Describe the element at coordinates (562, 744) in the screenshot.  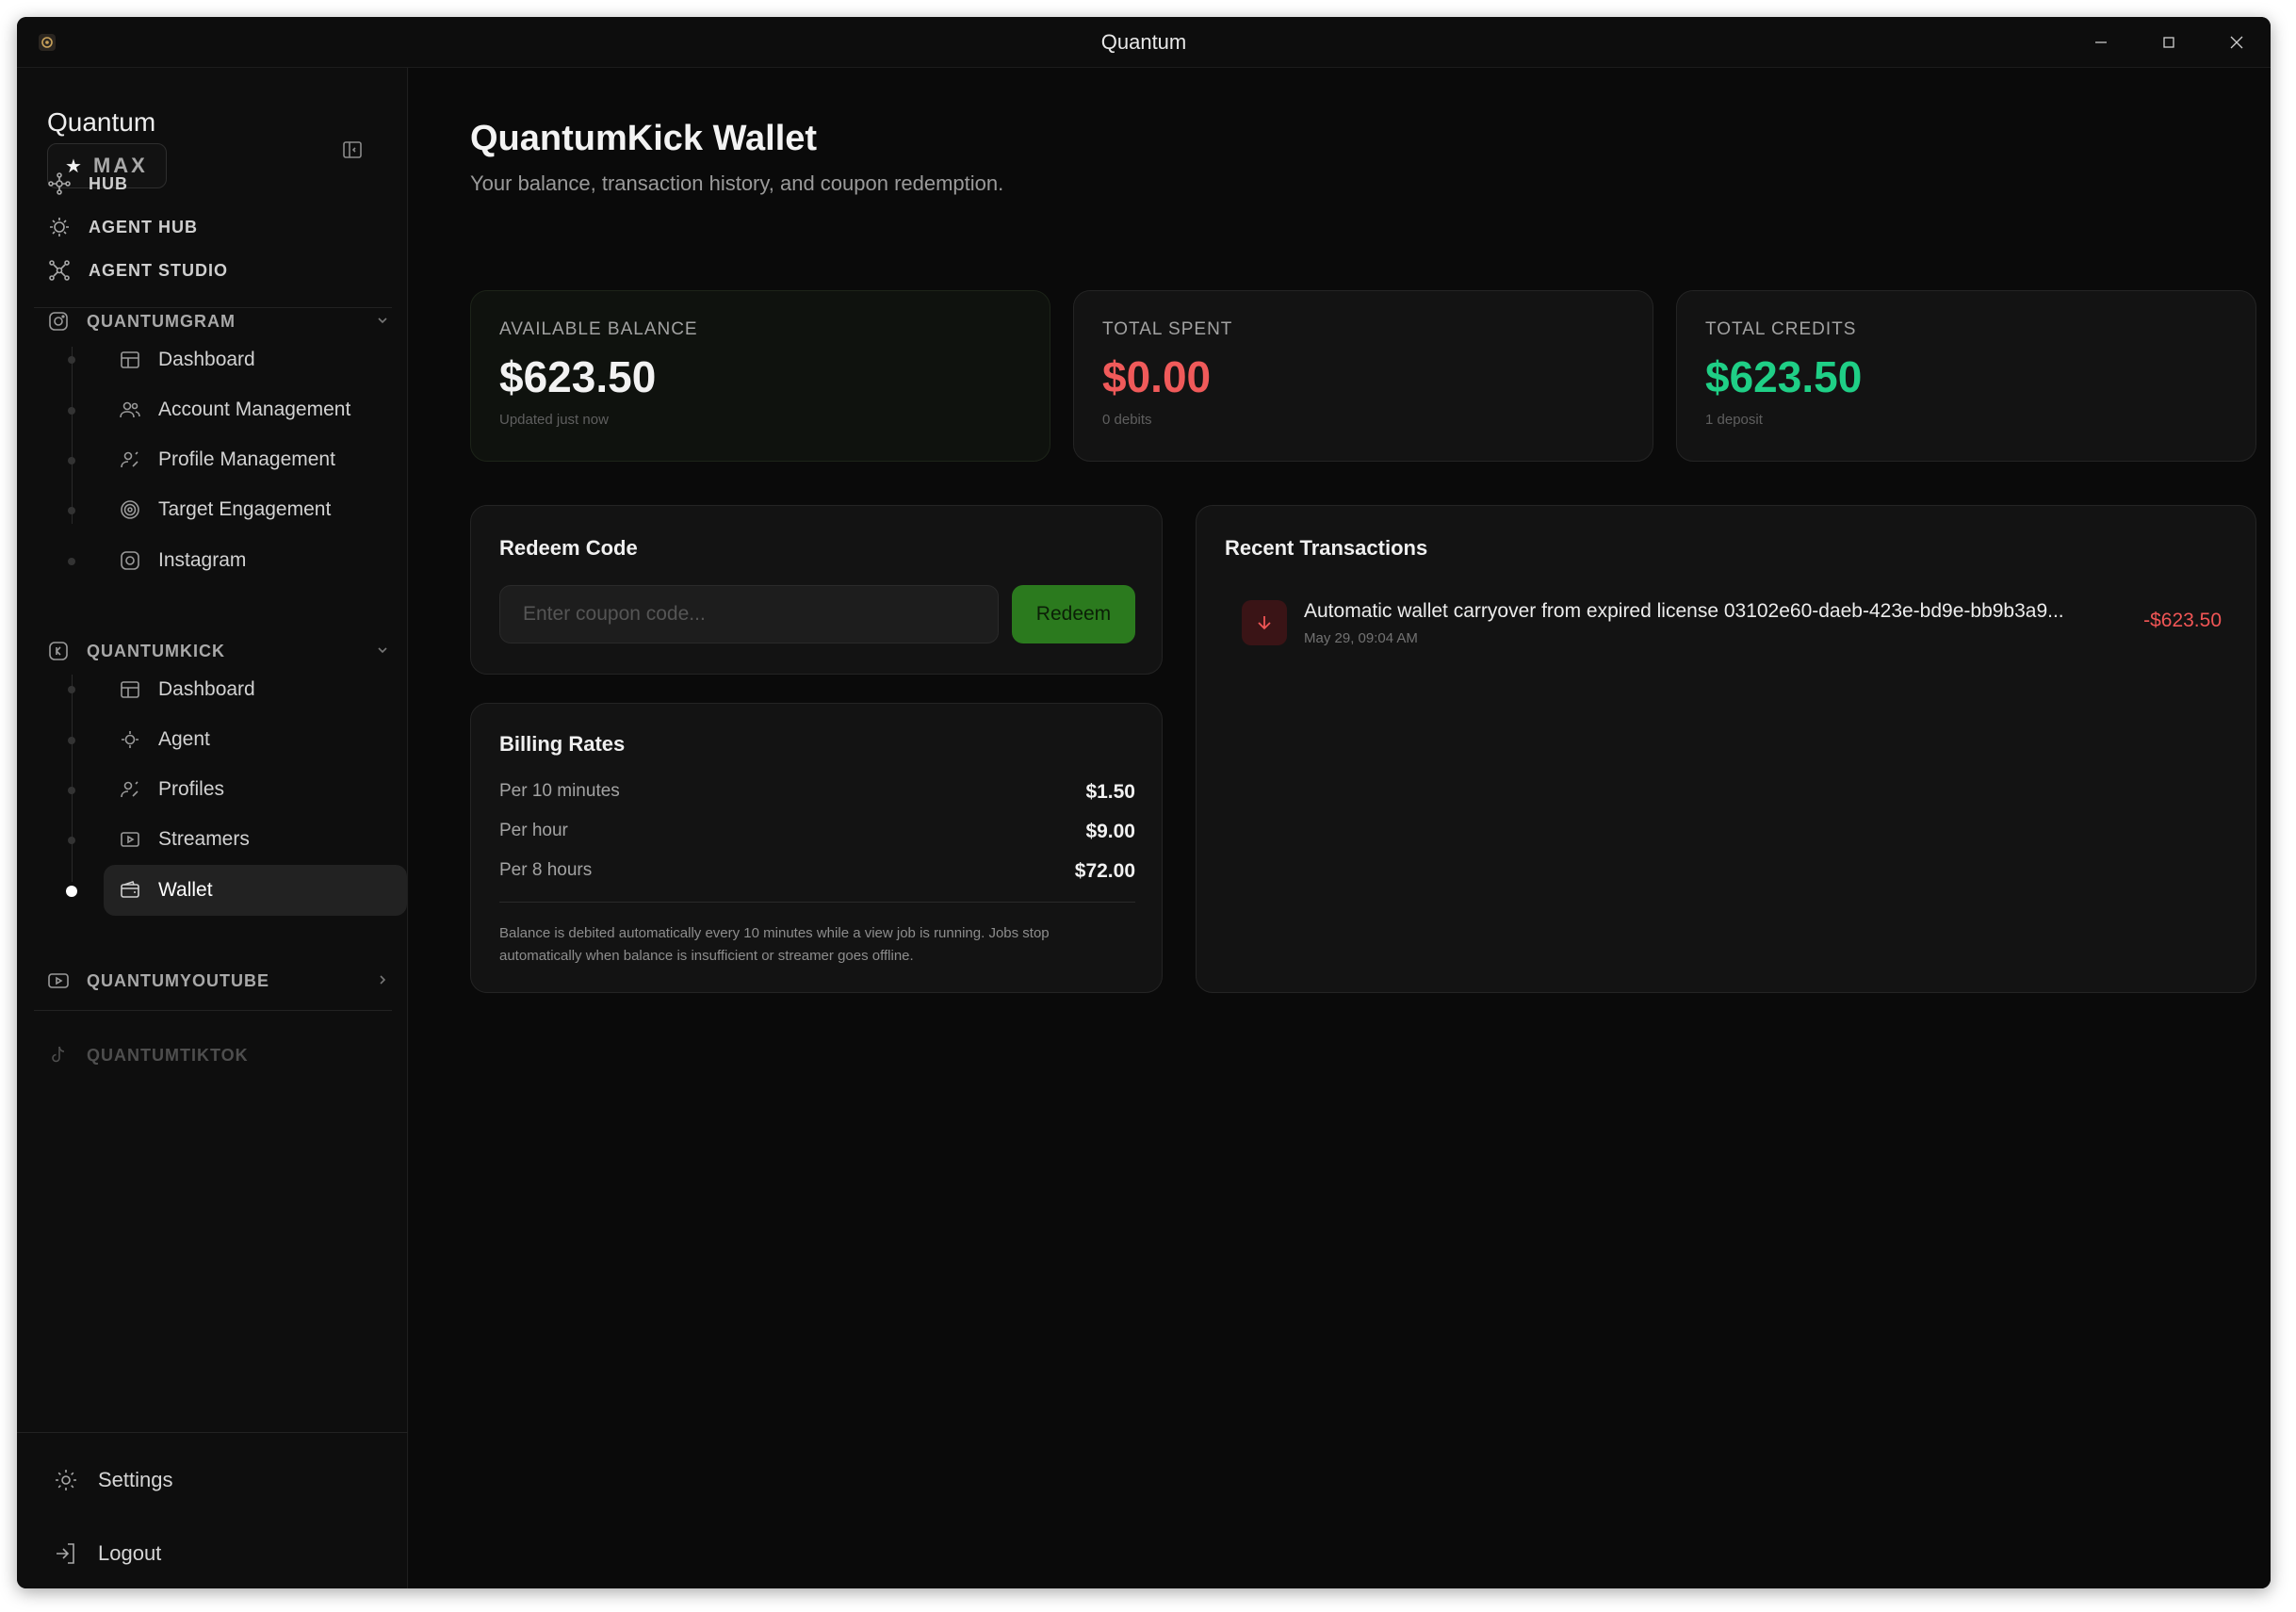
I see `billing-title: Billing Rates` at that location.